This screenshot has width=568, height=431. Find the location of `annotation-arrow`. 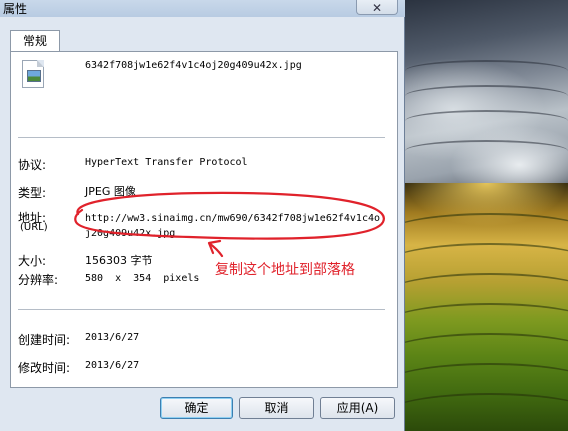

annotation-arrow is located at coordinates (215, 248).